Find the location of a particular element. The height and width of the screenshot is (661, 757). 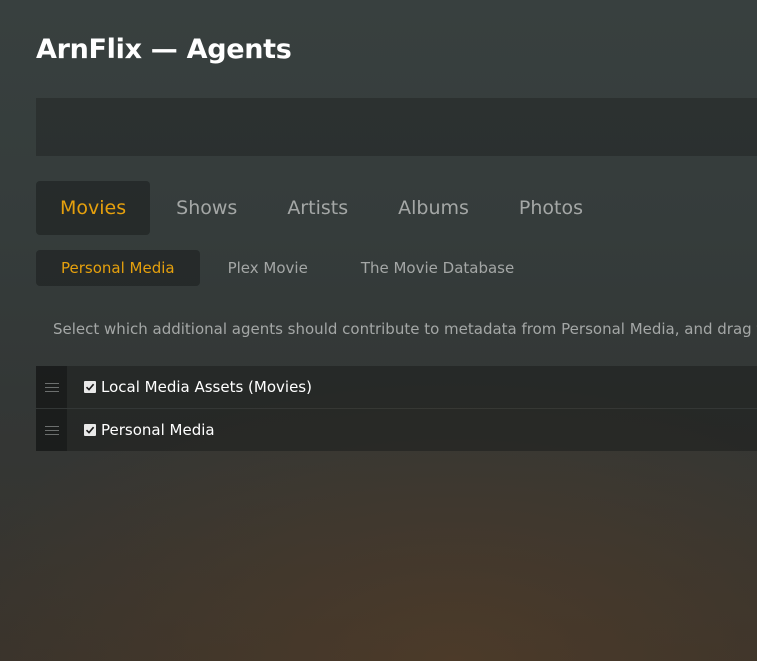

tab-shows: Shows is located at coordinates (206, 208).